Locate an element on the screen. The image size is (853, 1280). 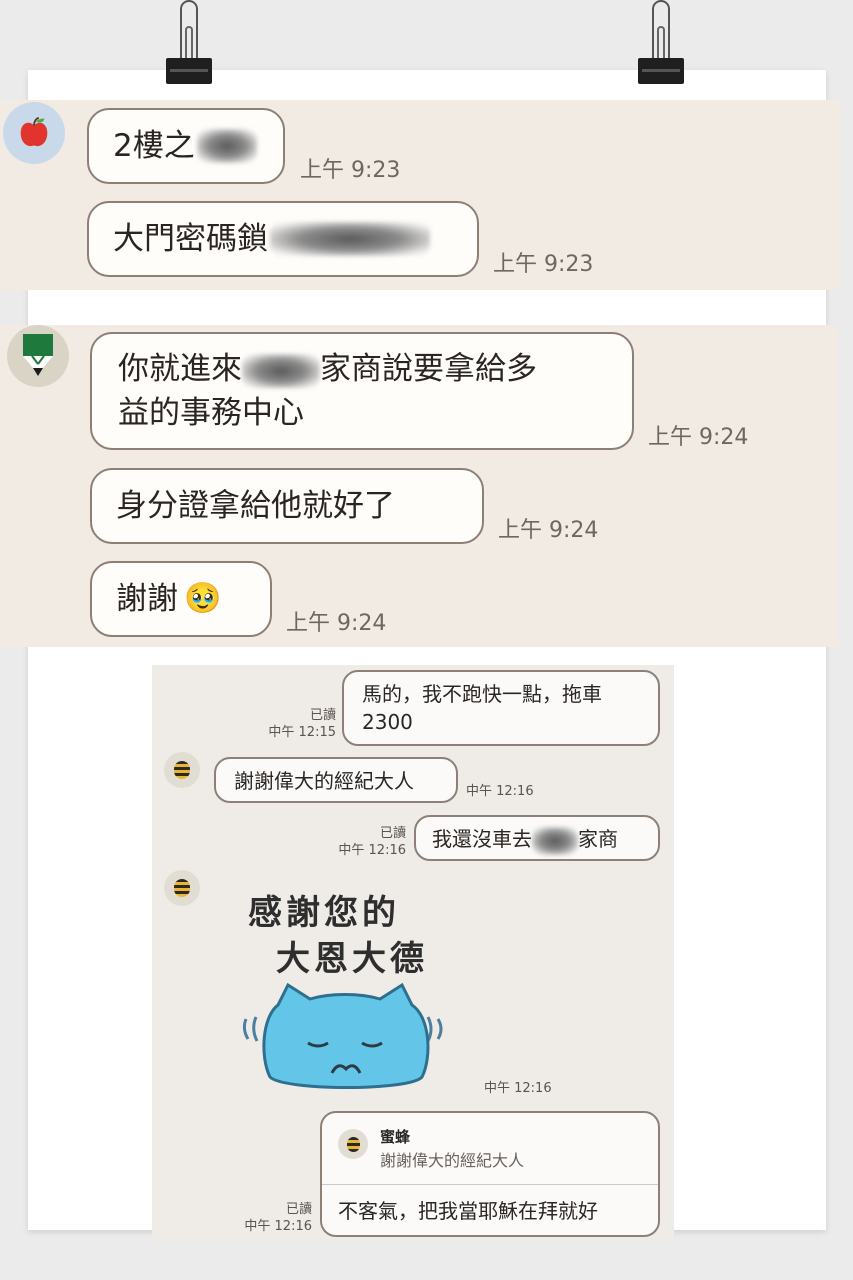
message-bubble: 我還沒車去 家商 is located at coordinates (537, 838).